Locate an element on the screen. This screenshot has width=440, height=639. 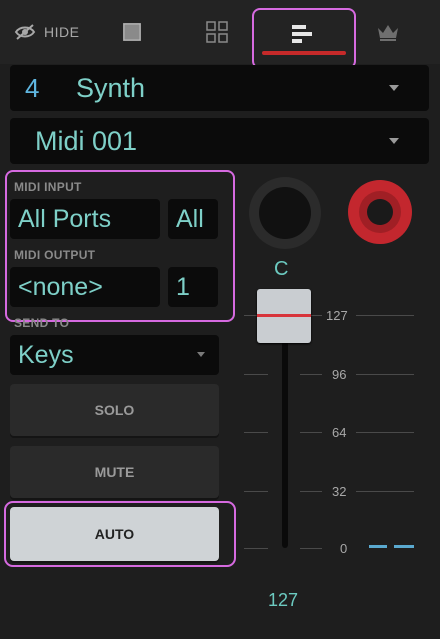
auto-label: AUTO is located at coordinates (114, 534).